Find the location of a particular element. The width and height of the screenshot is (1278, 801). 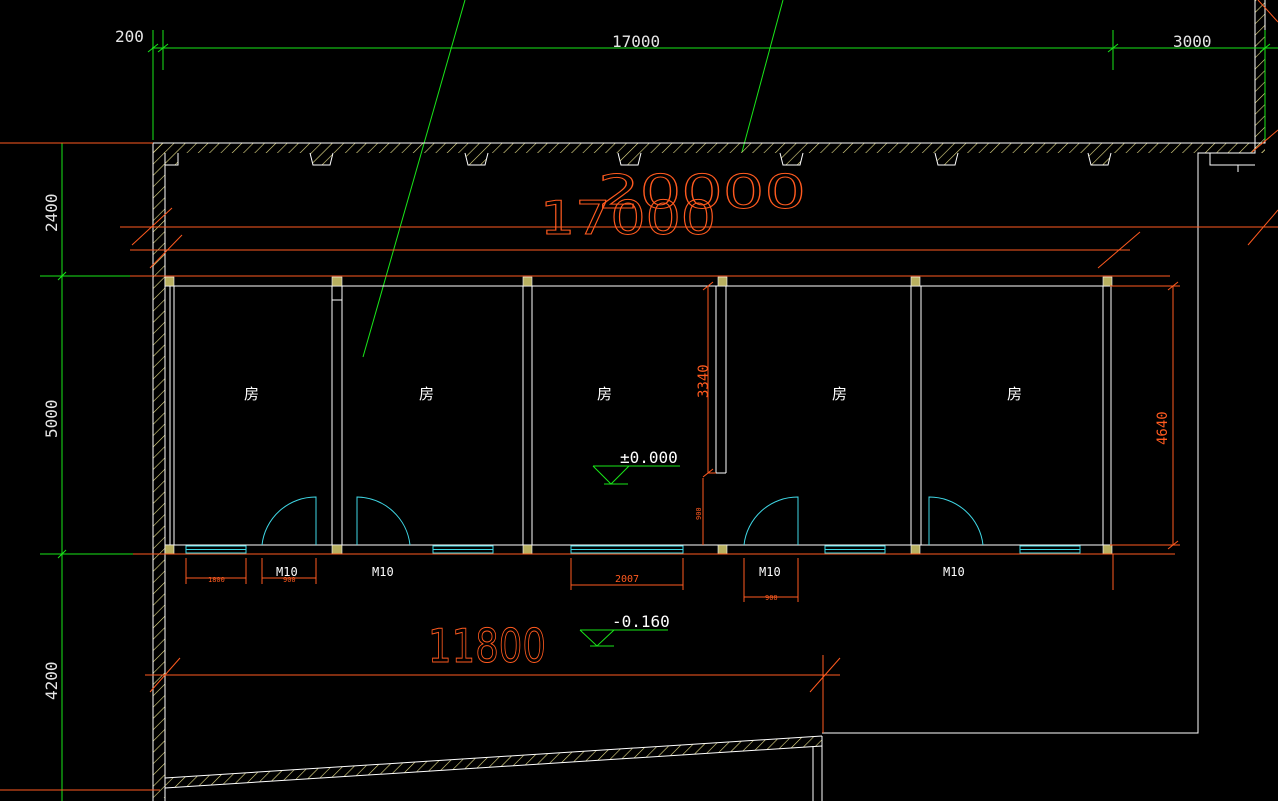

room-label-2: 房 is located at coordinates (426, 394).